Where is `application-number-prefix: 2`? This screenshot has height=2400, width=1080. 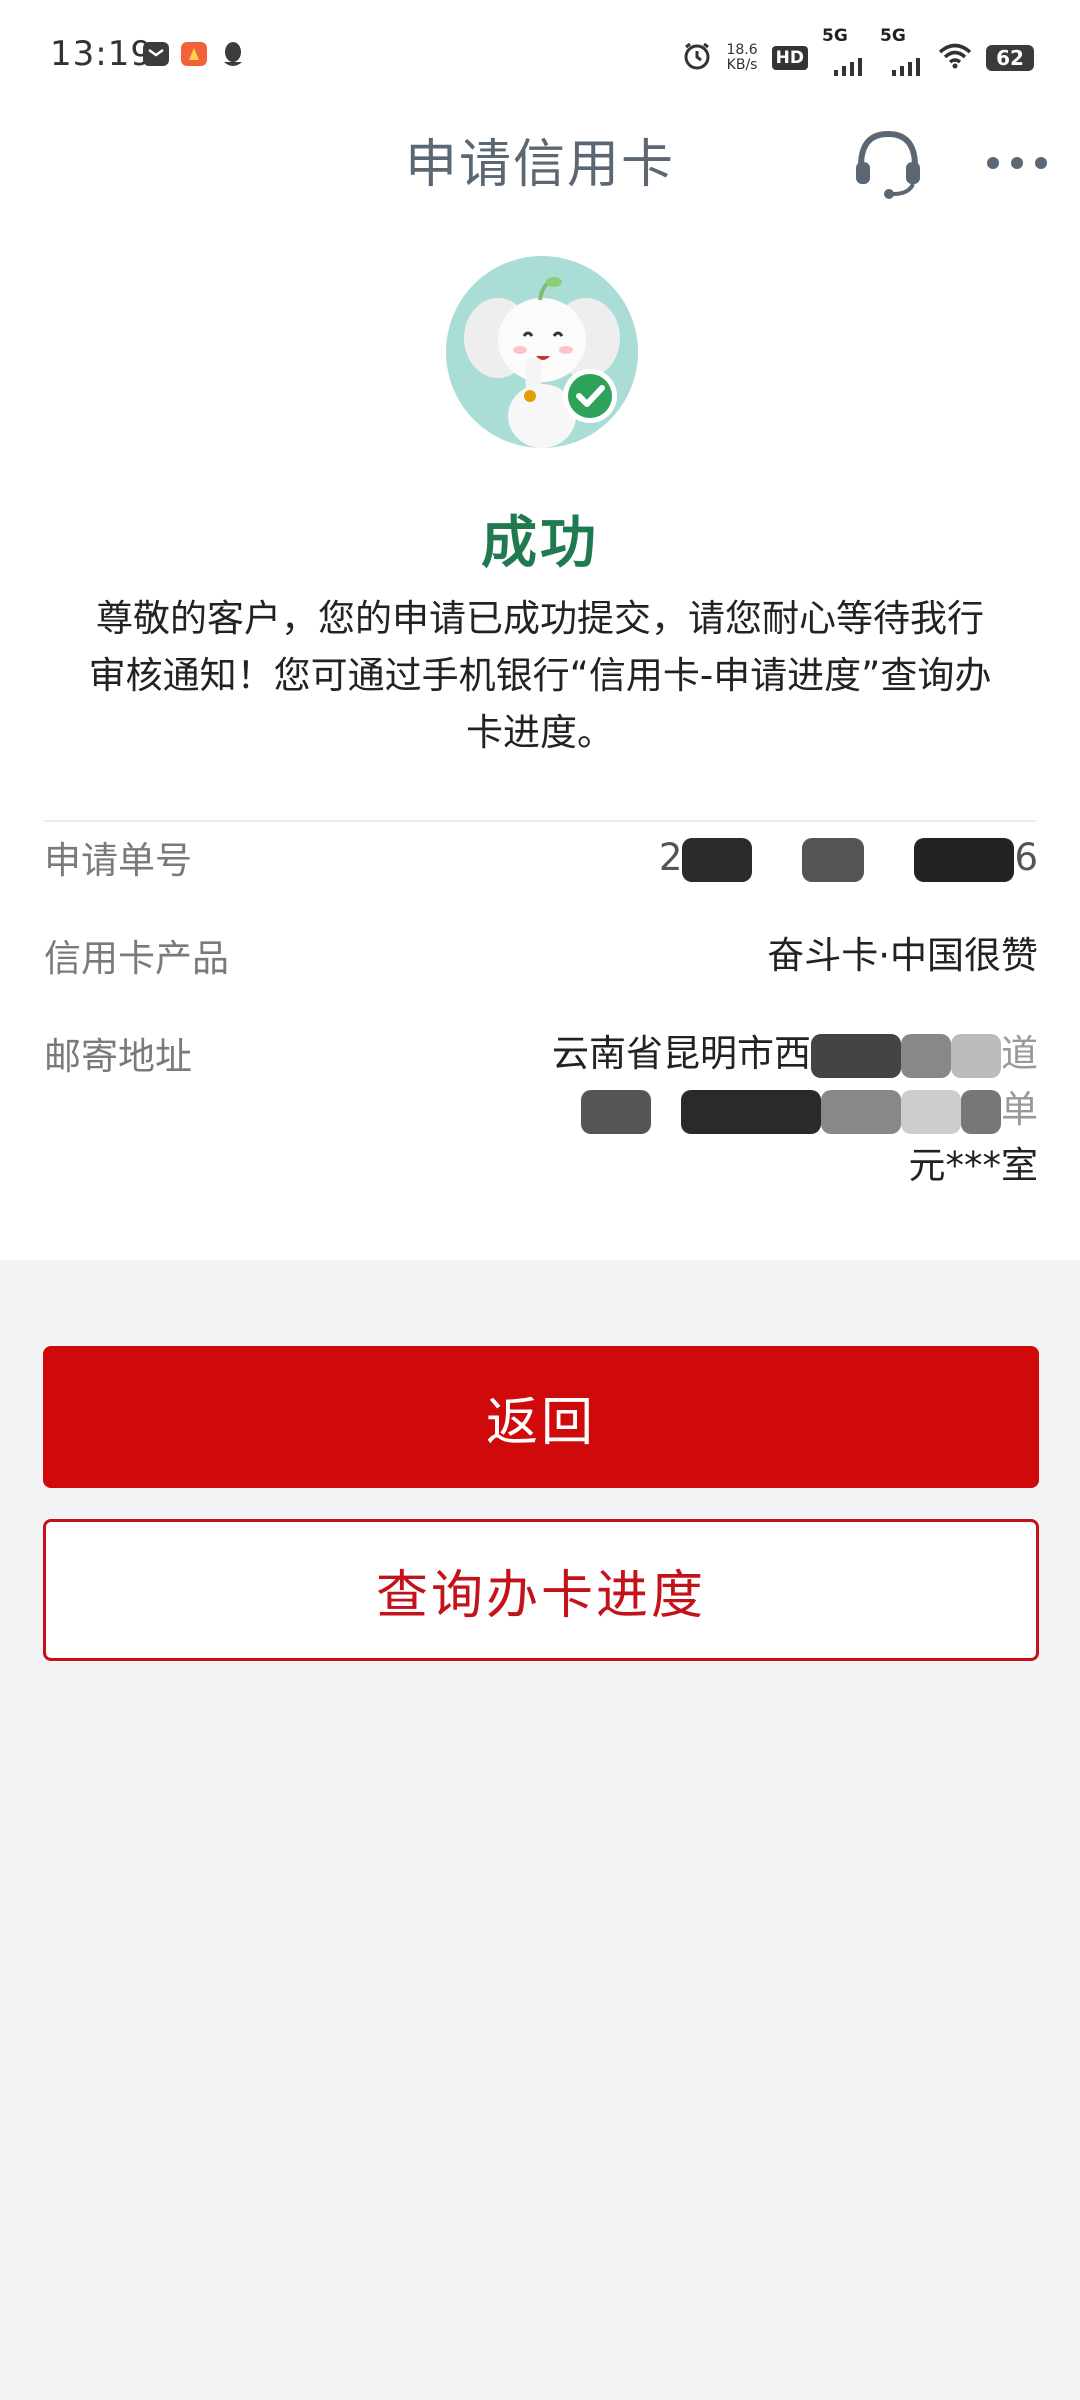
application-number-prefix: 2 is located at coordinates (670, 857).